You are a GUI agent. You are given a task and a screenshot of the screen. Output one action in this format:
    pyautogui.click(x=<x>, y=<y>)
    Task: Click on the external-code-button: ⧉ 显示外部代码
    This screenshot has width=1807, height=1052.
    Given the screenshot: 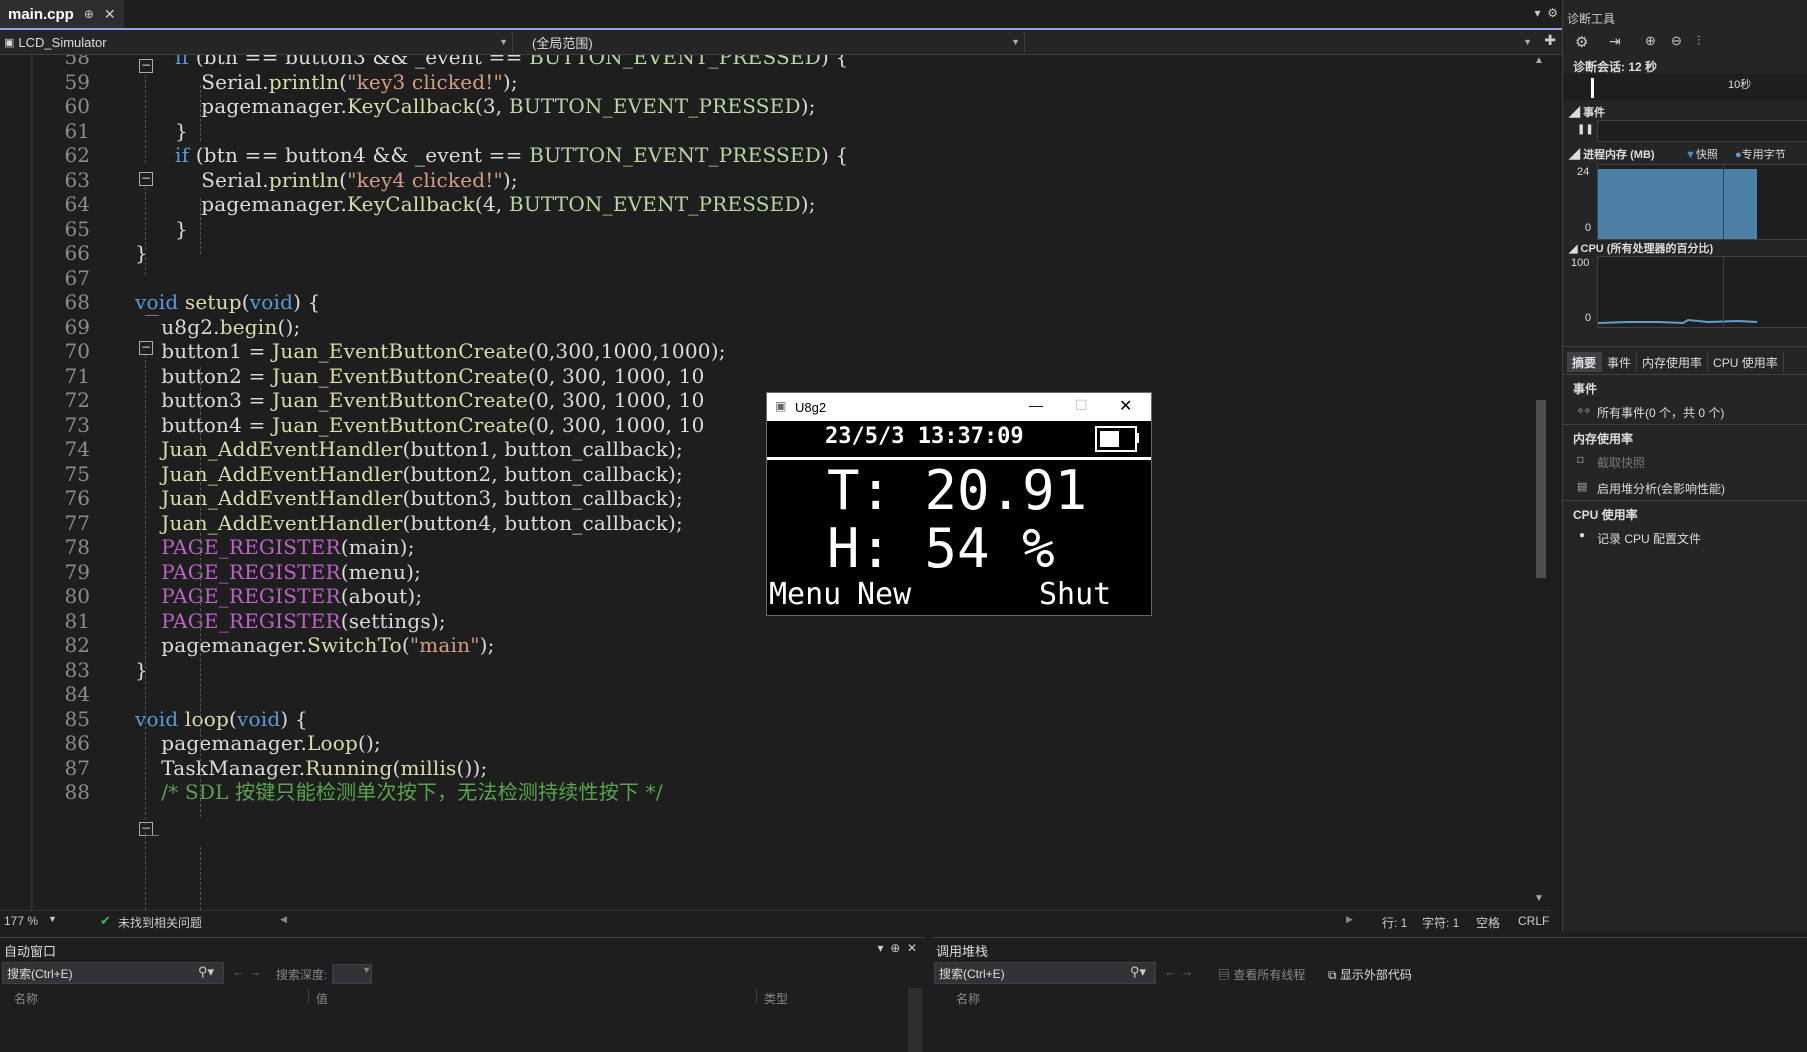 What is the action you would take?
    pyautogui.click(x=1370, y=974)
    